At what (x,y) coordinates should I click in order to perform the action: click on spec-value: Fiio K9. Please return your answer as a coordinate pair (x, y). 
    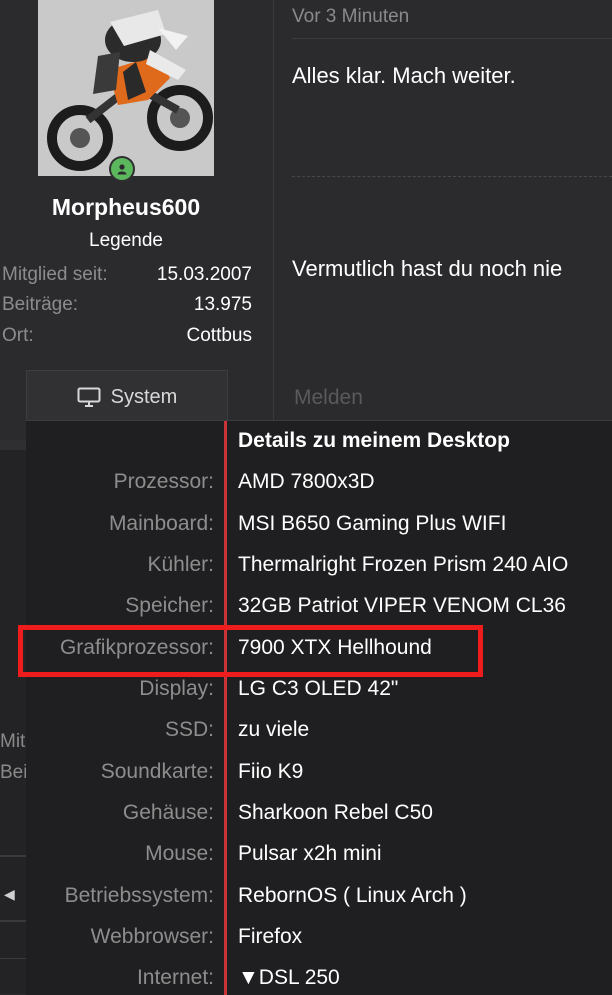
    Looking at the image, I should click on (271, 771).